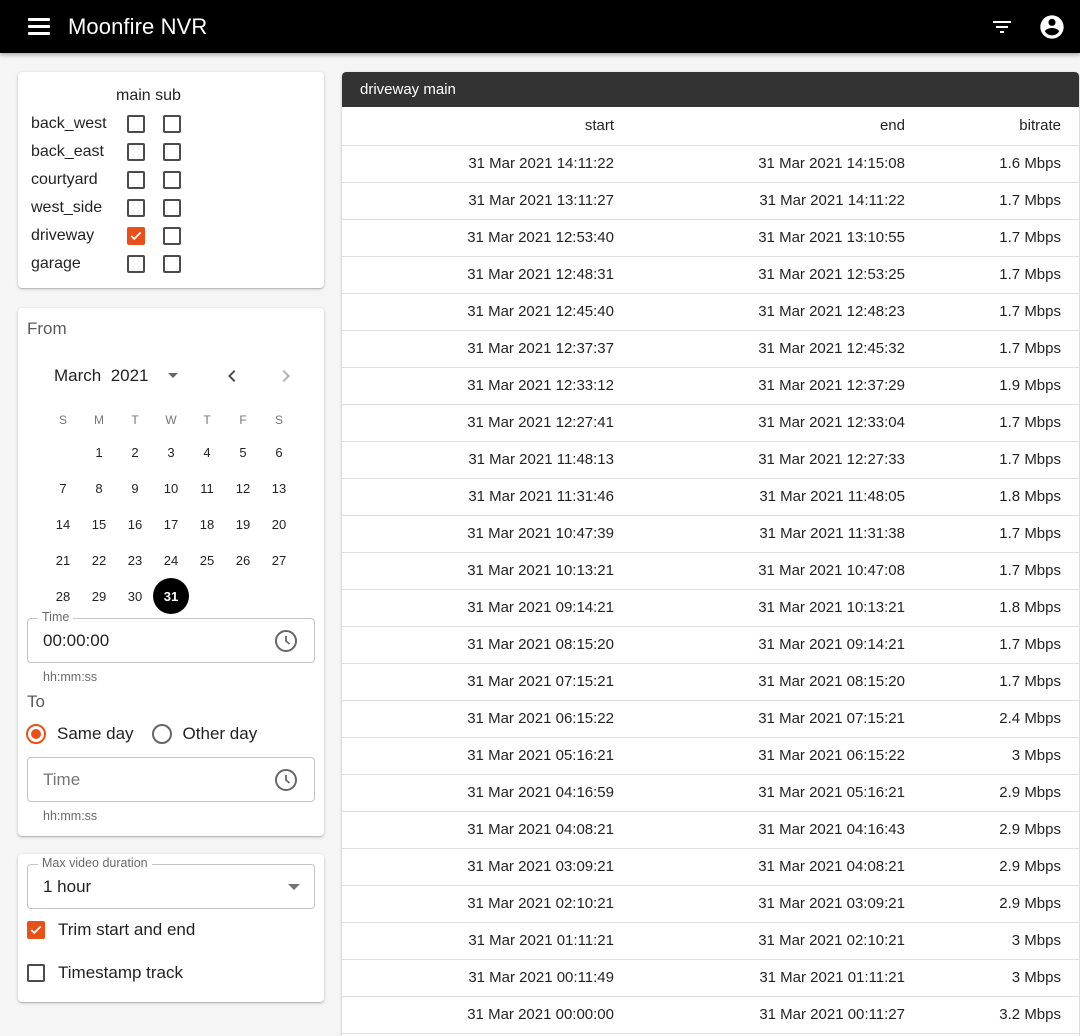 The width and height of the screenshot is (1080, 1036). What do you see at coordinates (171, 882) in the screenshot?
I see `max-duration-select: Max video duration 1 hour` at bounding box center [171, 882].